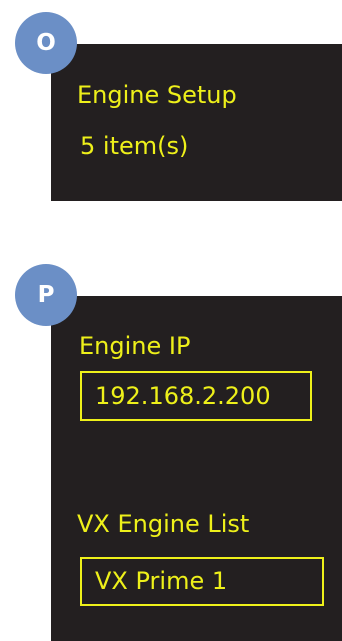 The image size is (342, 641). I want to click on menu-title-engine-setup: Engine Setup, so click(157, 95).